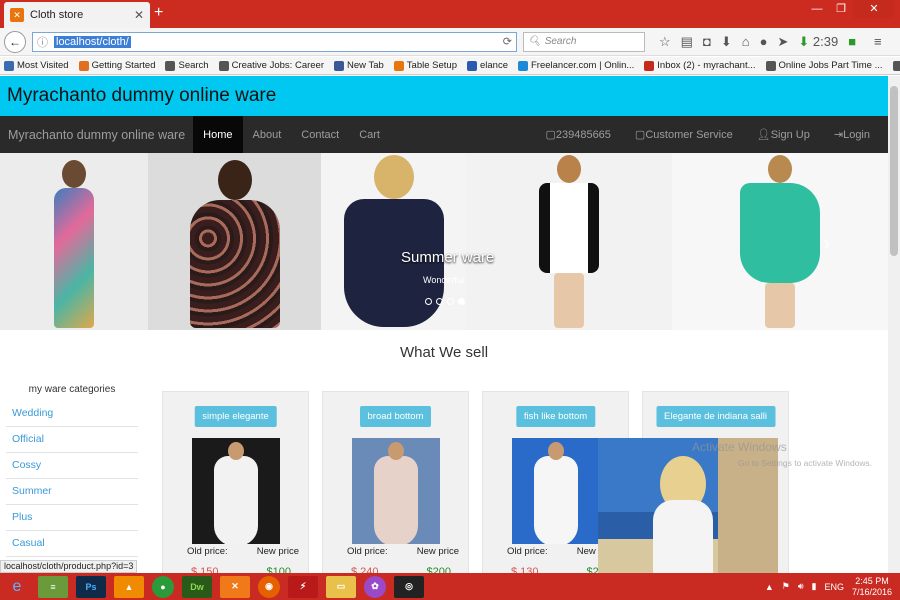  What do you see at coordinates (303, 586) in the screenshot?
I see `filezilla-icon: ⚡︎` at bounding box center [303, 586].